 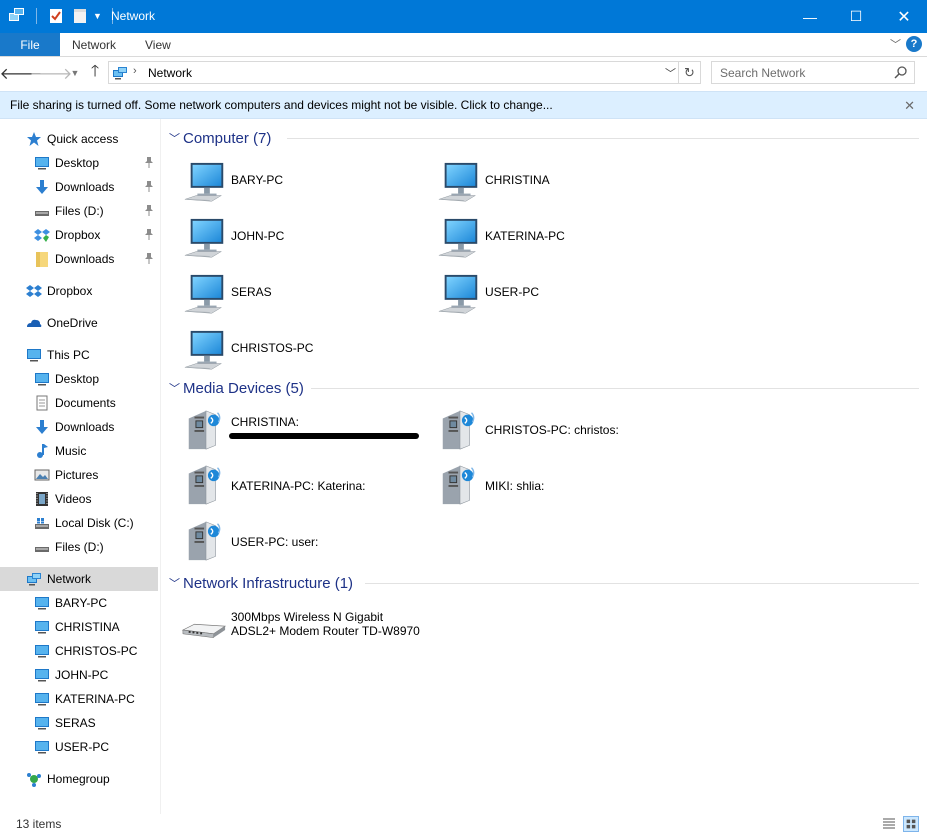 I want to click on computer-tile-katerina-pc: KATERINA-PC, so click(x=562, y=241).